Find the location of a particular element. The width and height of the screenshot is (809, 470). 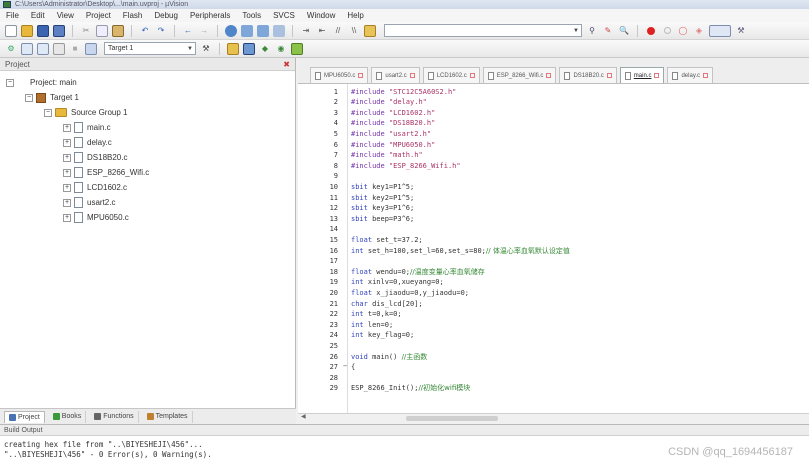

search-combo: ▼ is located at coordinates (483, 30).